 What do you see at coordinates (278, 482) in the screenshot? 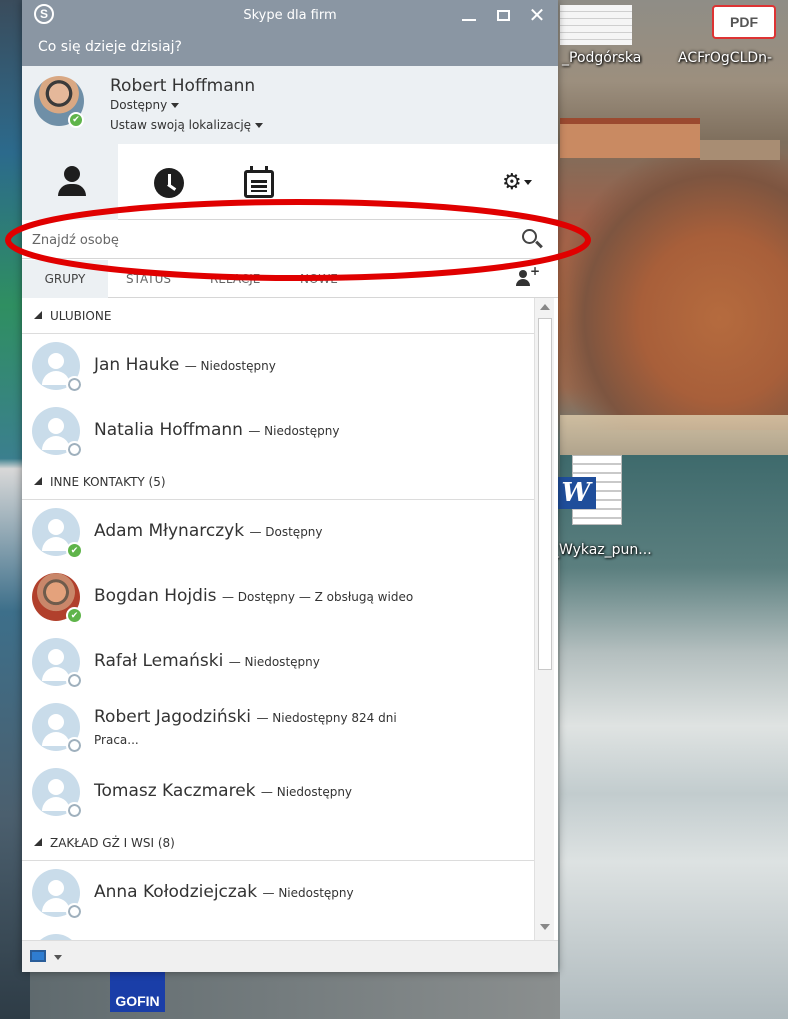
I see `group-header-other-contacts: INNE KONTAKTY (5)` at bounding box center [278, 482].